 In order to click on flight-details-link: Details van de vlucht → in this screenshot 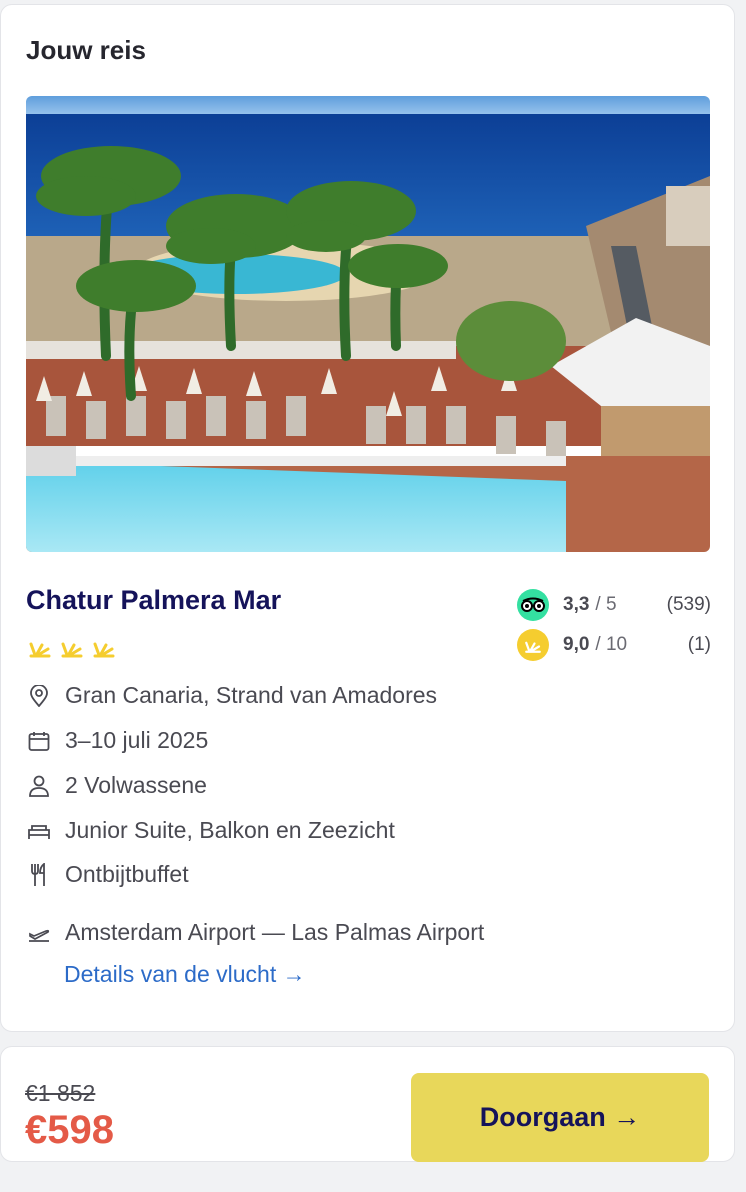, I will do `click(185, 974)`.